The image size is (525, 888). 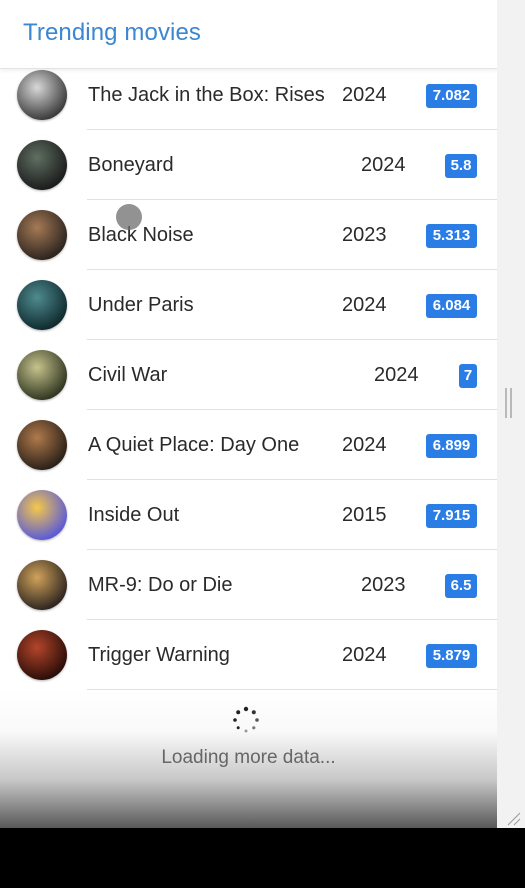 I want to click on rating-badge: 6.899, so click(x=451, y=446).